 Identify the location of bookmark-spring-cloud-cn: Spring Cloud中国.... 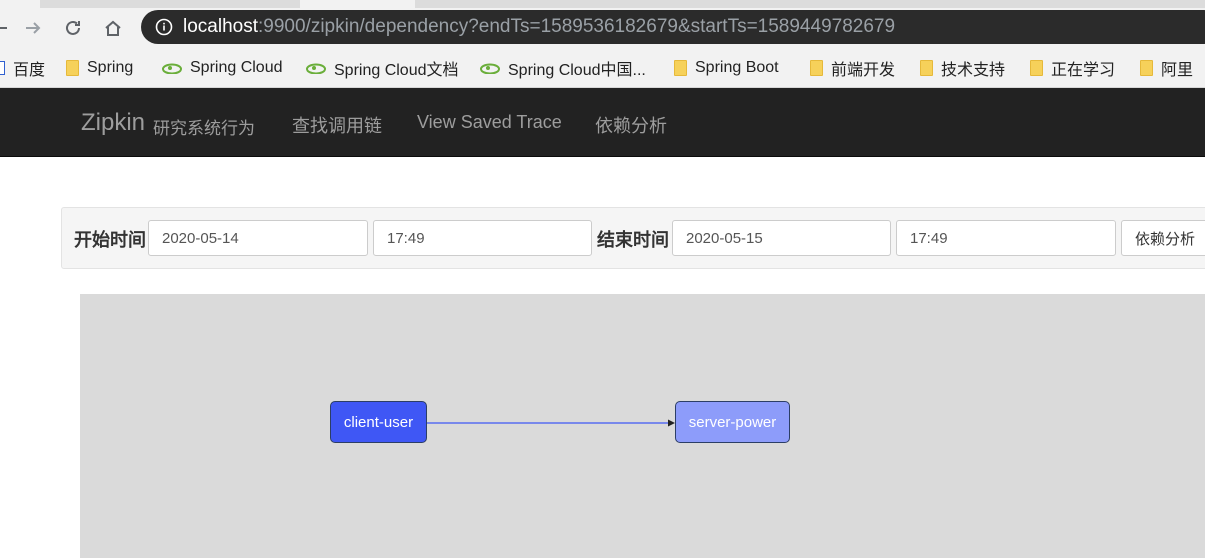
(563, 68).